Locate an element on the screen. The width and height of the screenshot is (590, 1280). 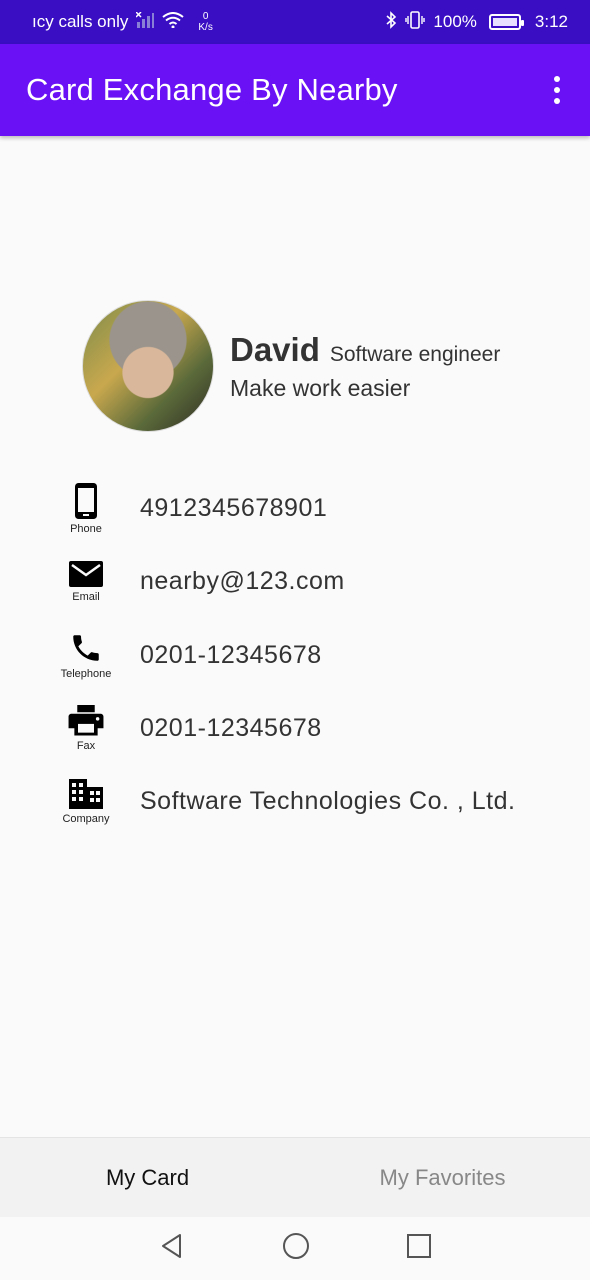
app-title: Card Exchange By Nearby is located at coordinates (212, 89).